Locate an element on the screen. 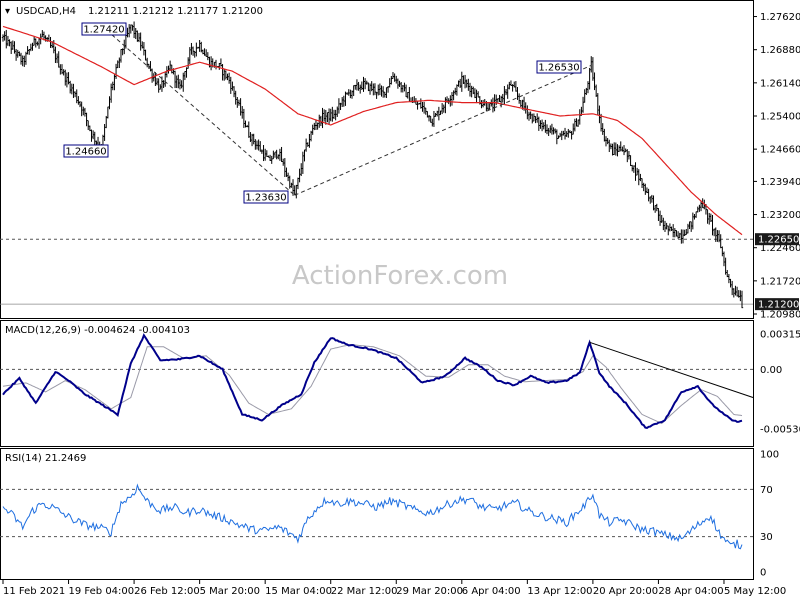 Image resolution: width=800 pixels, height=604 pixels. time-axis-label: 22 Mar 12:00 is located at coordinates (364, 591).